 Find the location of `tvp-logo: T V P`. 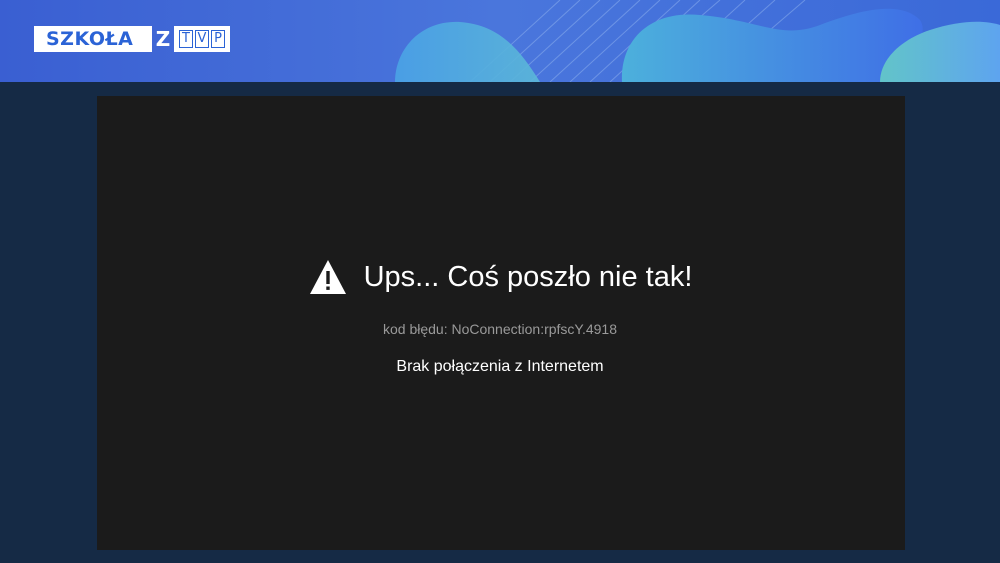

tvp-logo: T V P is located at coordinates (202, 39).